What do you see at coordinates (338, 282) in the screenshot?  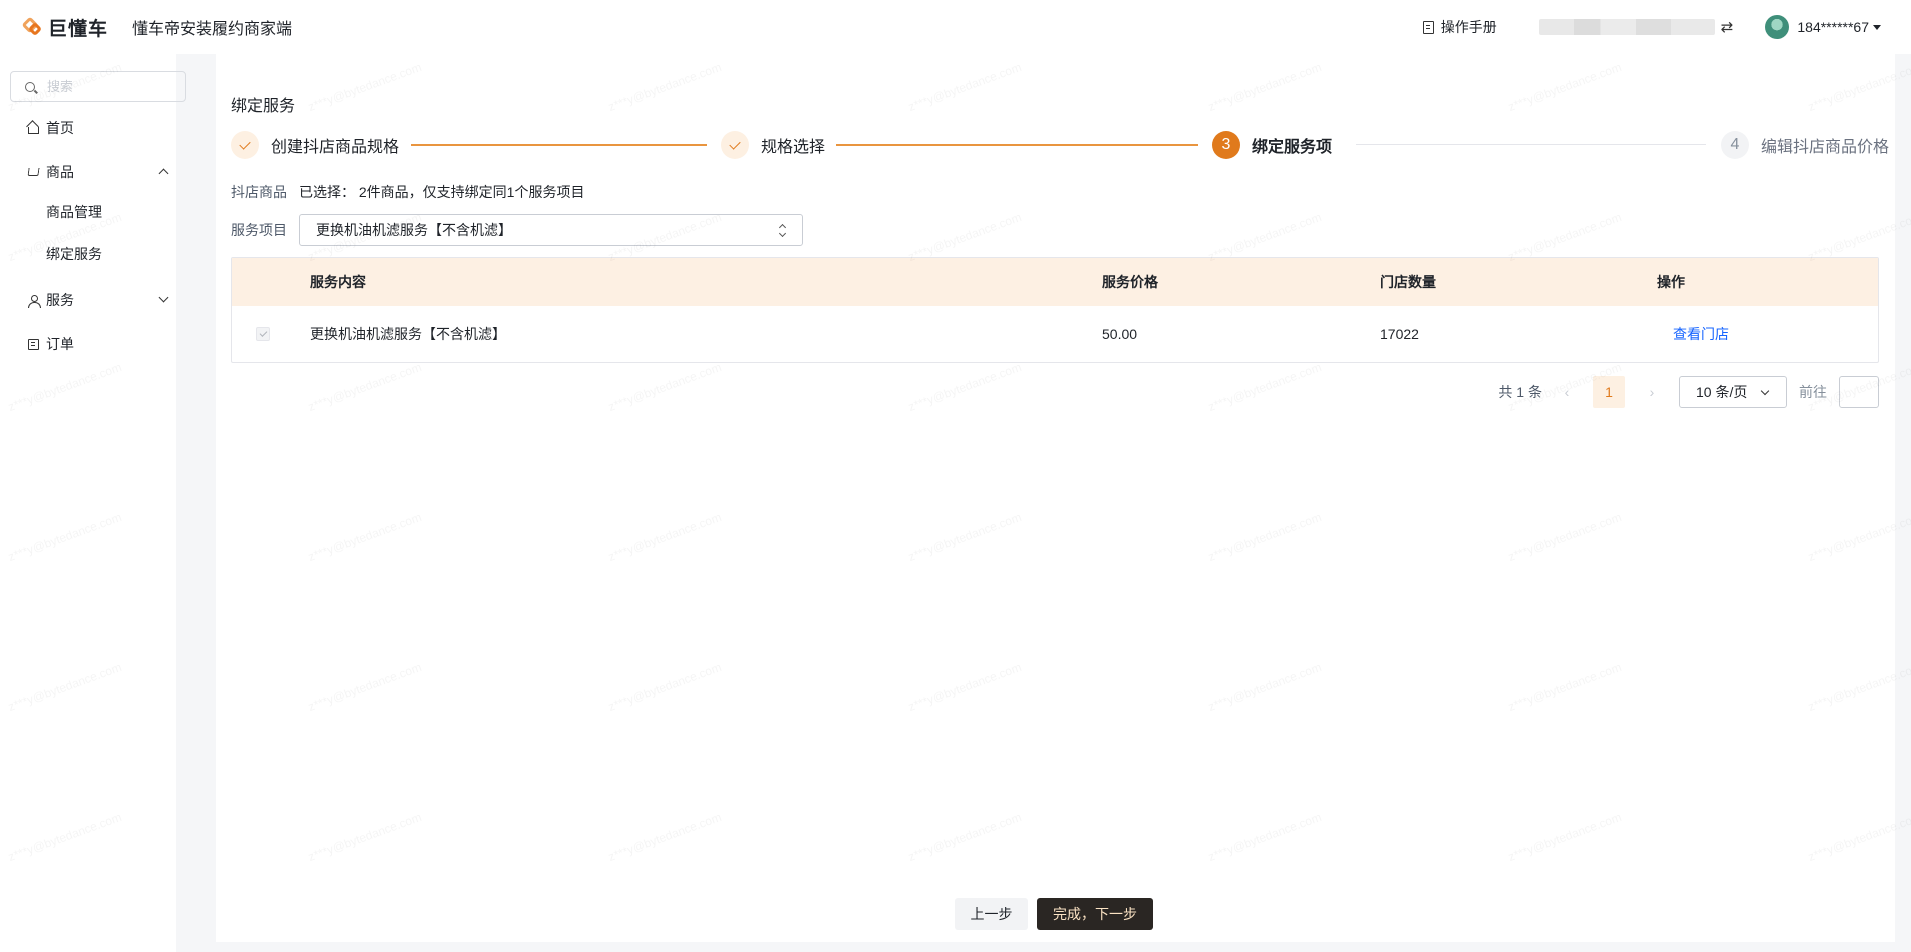 I see `column-header: 服务内容` at bounding box center [338, 282].